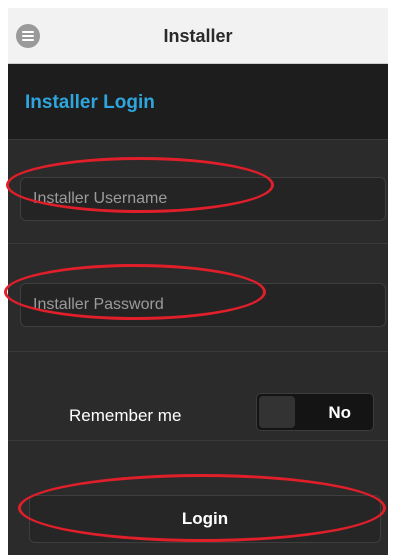  Describe the element at coordinates (205, 519) in the screenshot. I see `login-button: Login` at that location.